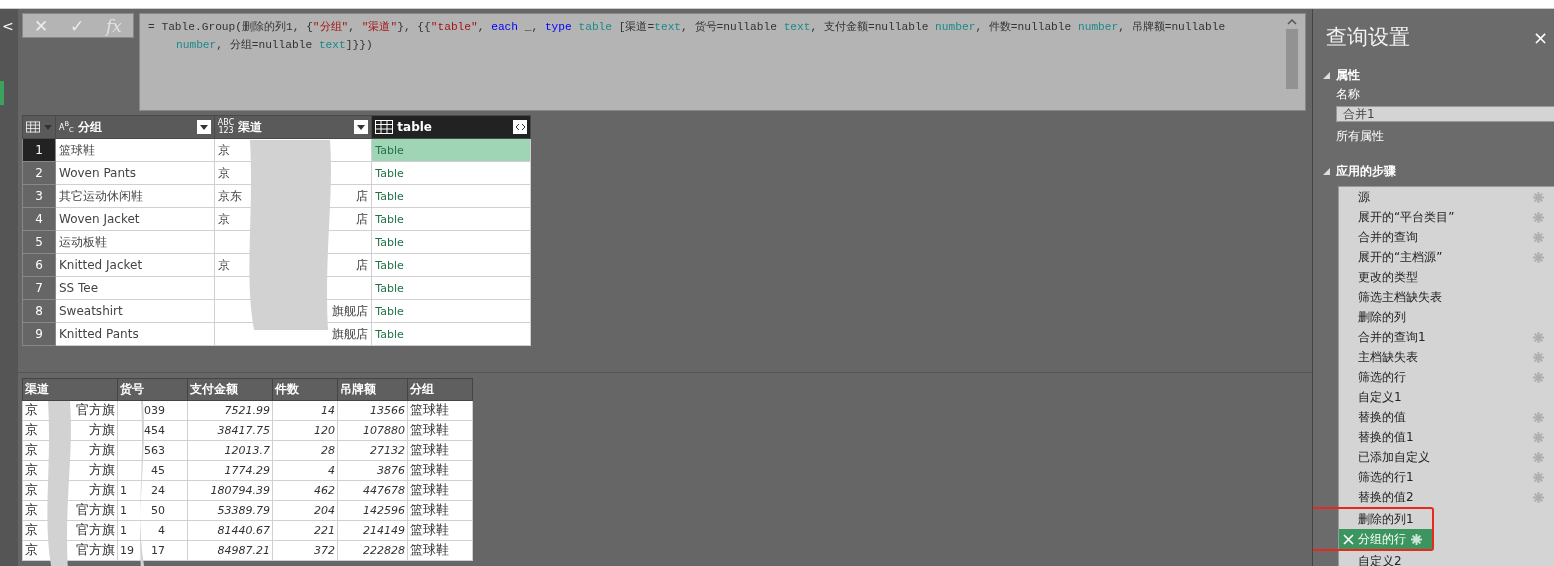 This screenshot has width=1554, height=566. What do you see at coordinates (1446, 317) in the screenshot?
I see `step-item: 删除的列` at bounding box center [1446, 317].